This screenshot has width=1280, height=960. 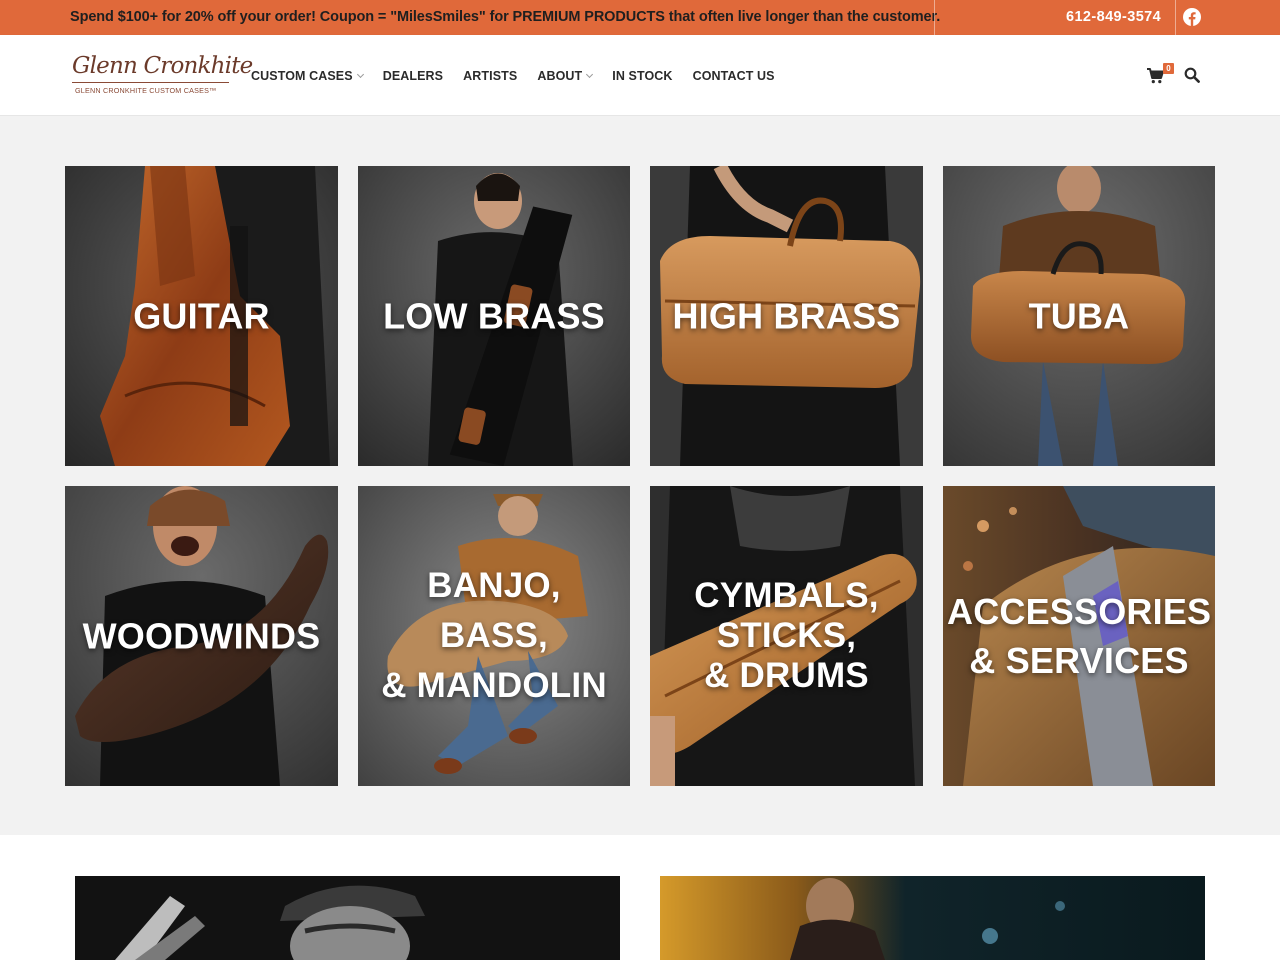 What do you see at coordinates (146, 90) in the screenshot?
I see `logo-tagline: GLENN CRONKHITE CUSTOM CASES™` at bounding box center [146, 90].